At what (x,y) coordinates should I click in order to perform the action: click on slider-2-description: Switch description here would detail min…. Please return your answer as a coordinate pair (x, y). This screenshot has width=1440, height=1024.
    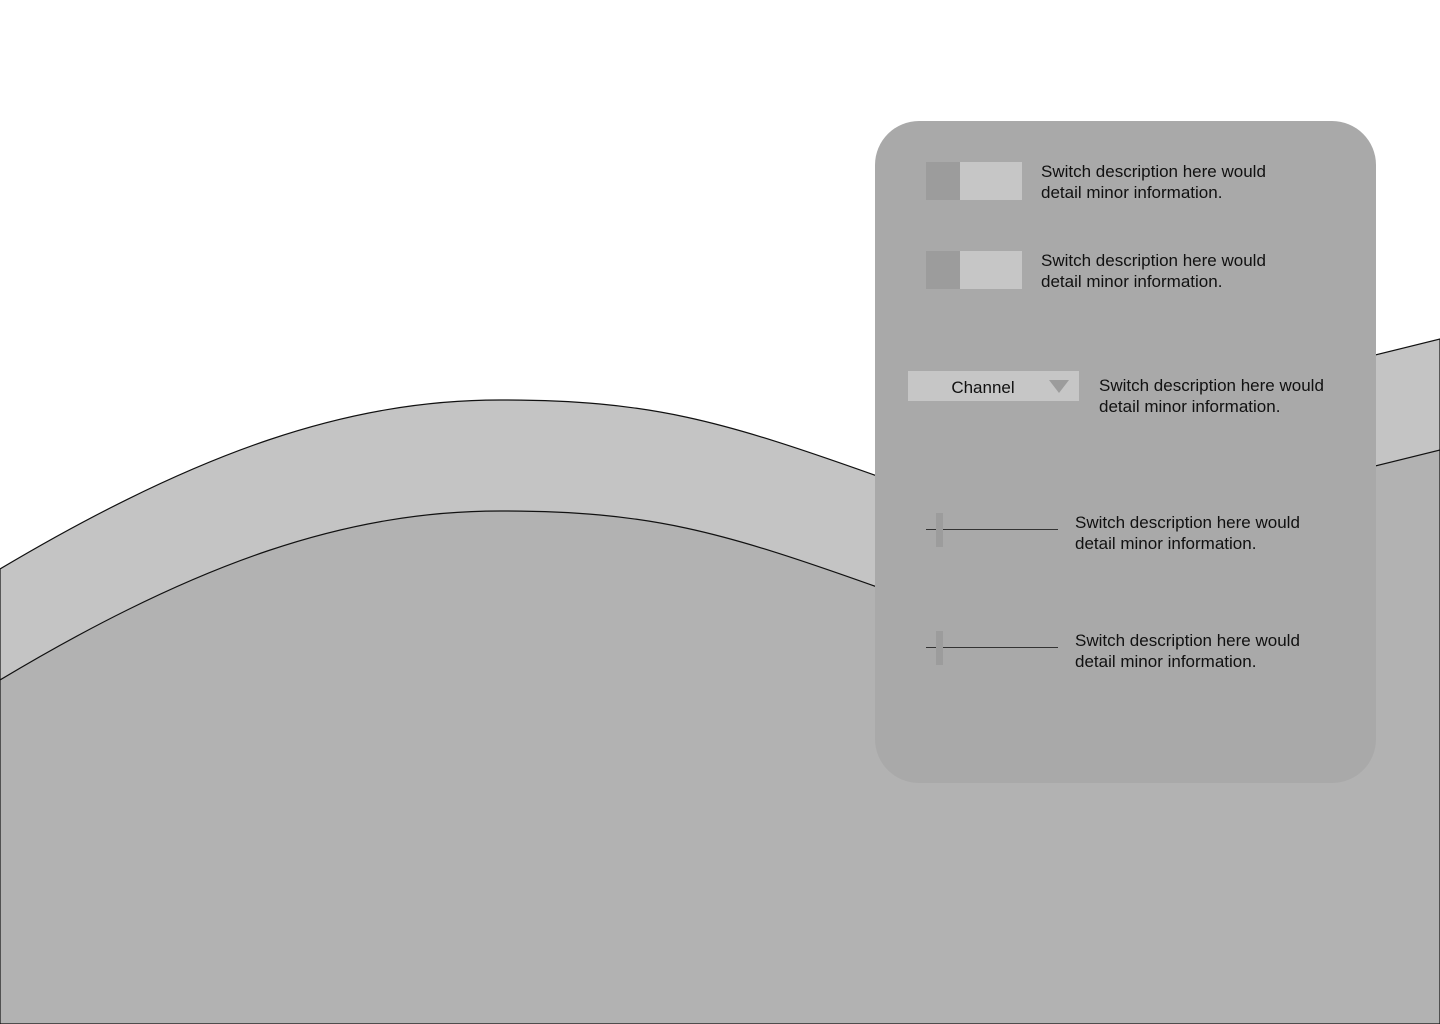
    Looking at the image, I should click on (1187, 651).